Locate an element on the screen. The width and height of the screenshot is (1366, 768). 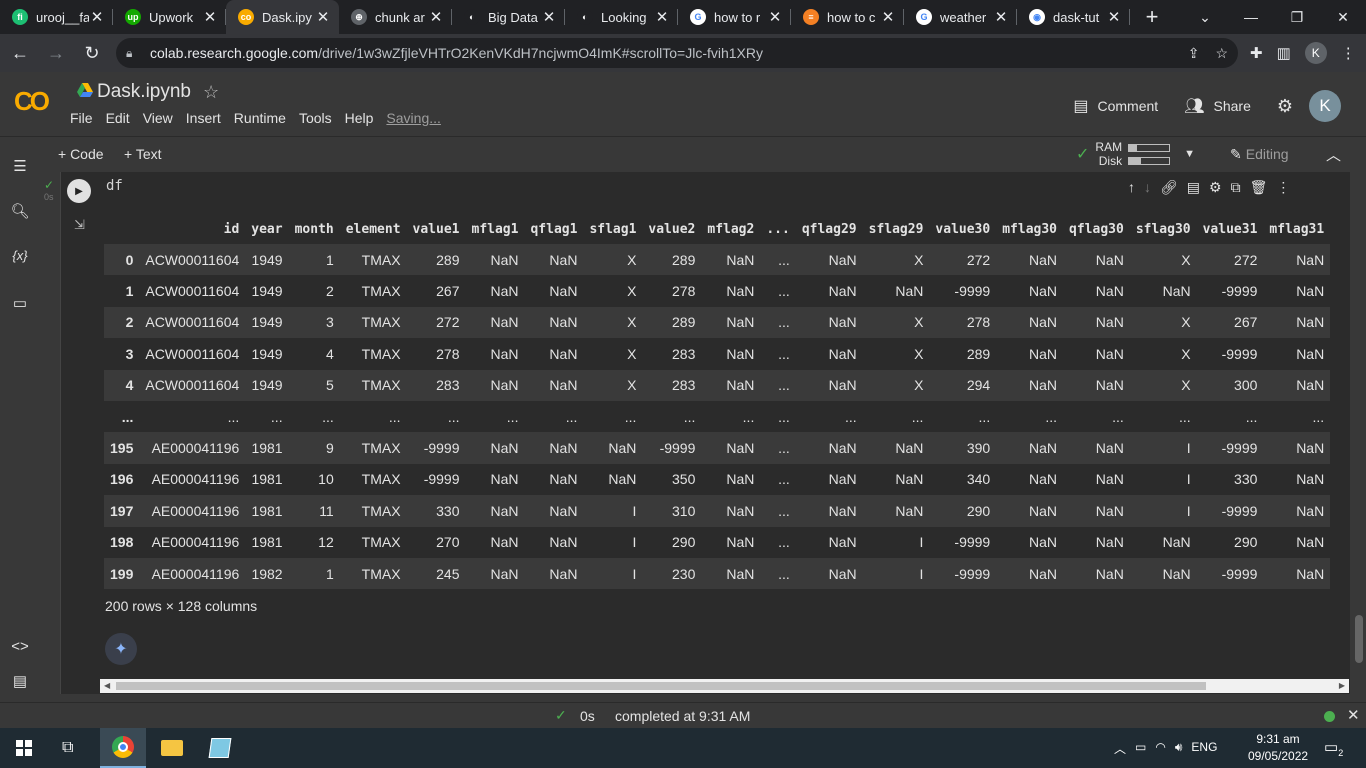
browser-tab: co Dask.ipy ✕ is located at coordinates (282, 17).